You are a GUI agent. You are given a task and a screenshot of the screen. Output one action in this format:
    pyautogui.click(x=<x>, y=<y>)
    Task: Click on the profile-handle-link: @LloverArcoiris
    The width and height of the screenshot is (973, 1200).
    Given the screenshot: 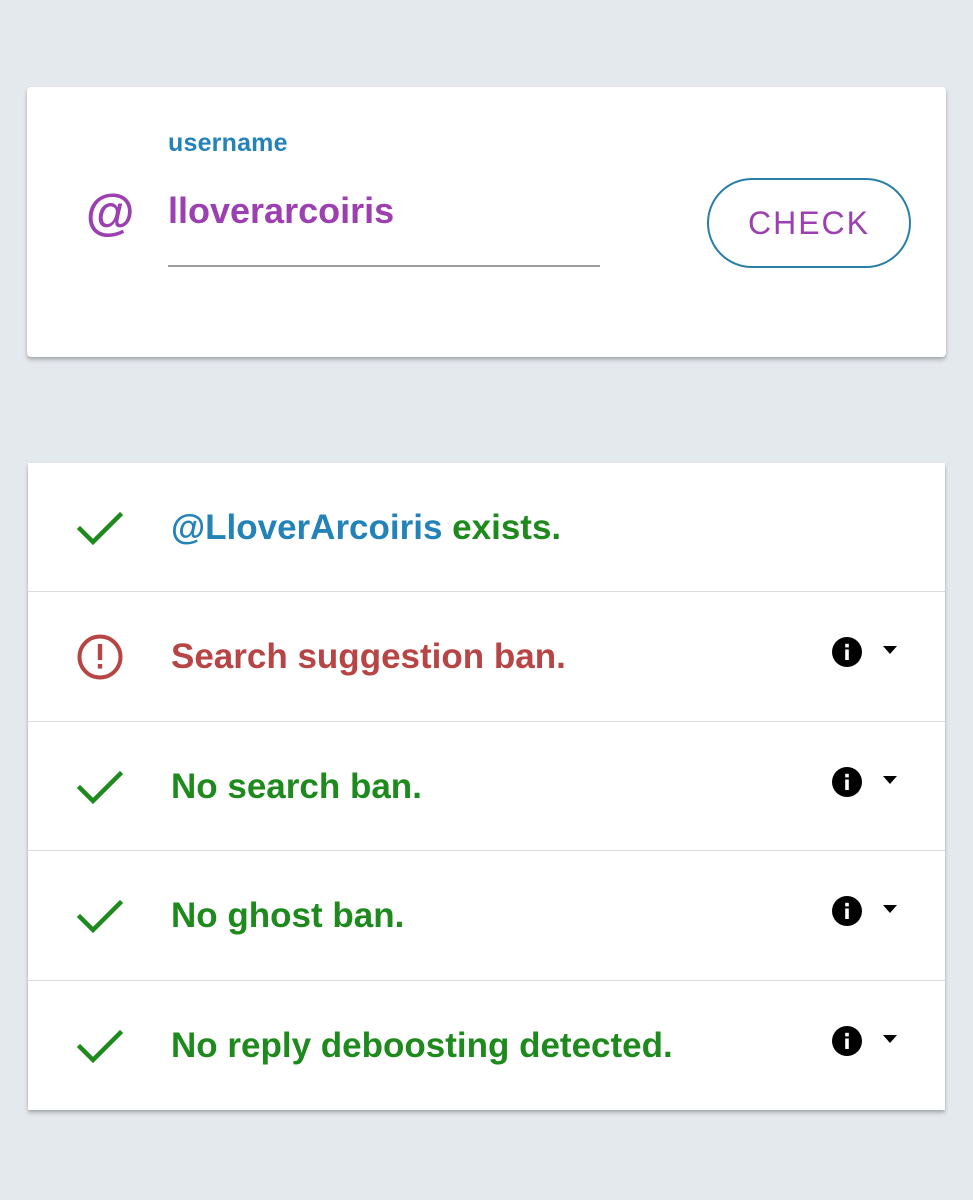 What is the action you would take?
    pyautogui.click(x=306, y=527)
    